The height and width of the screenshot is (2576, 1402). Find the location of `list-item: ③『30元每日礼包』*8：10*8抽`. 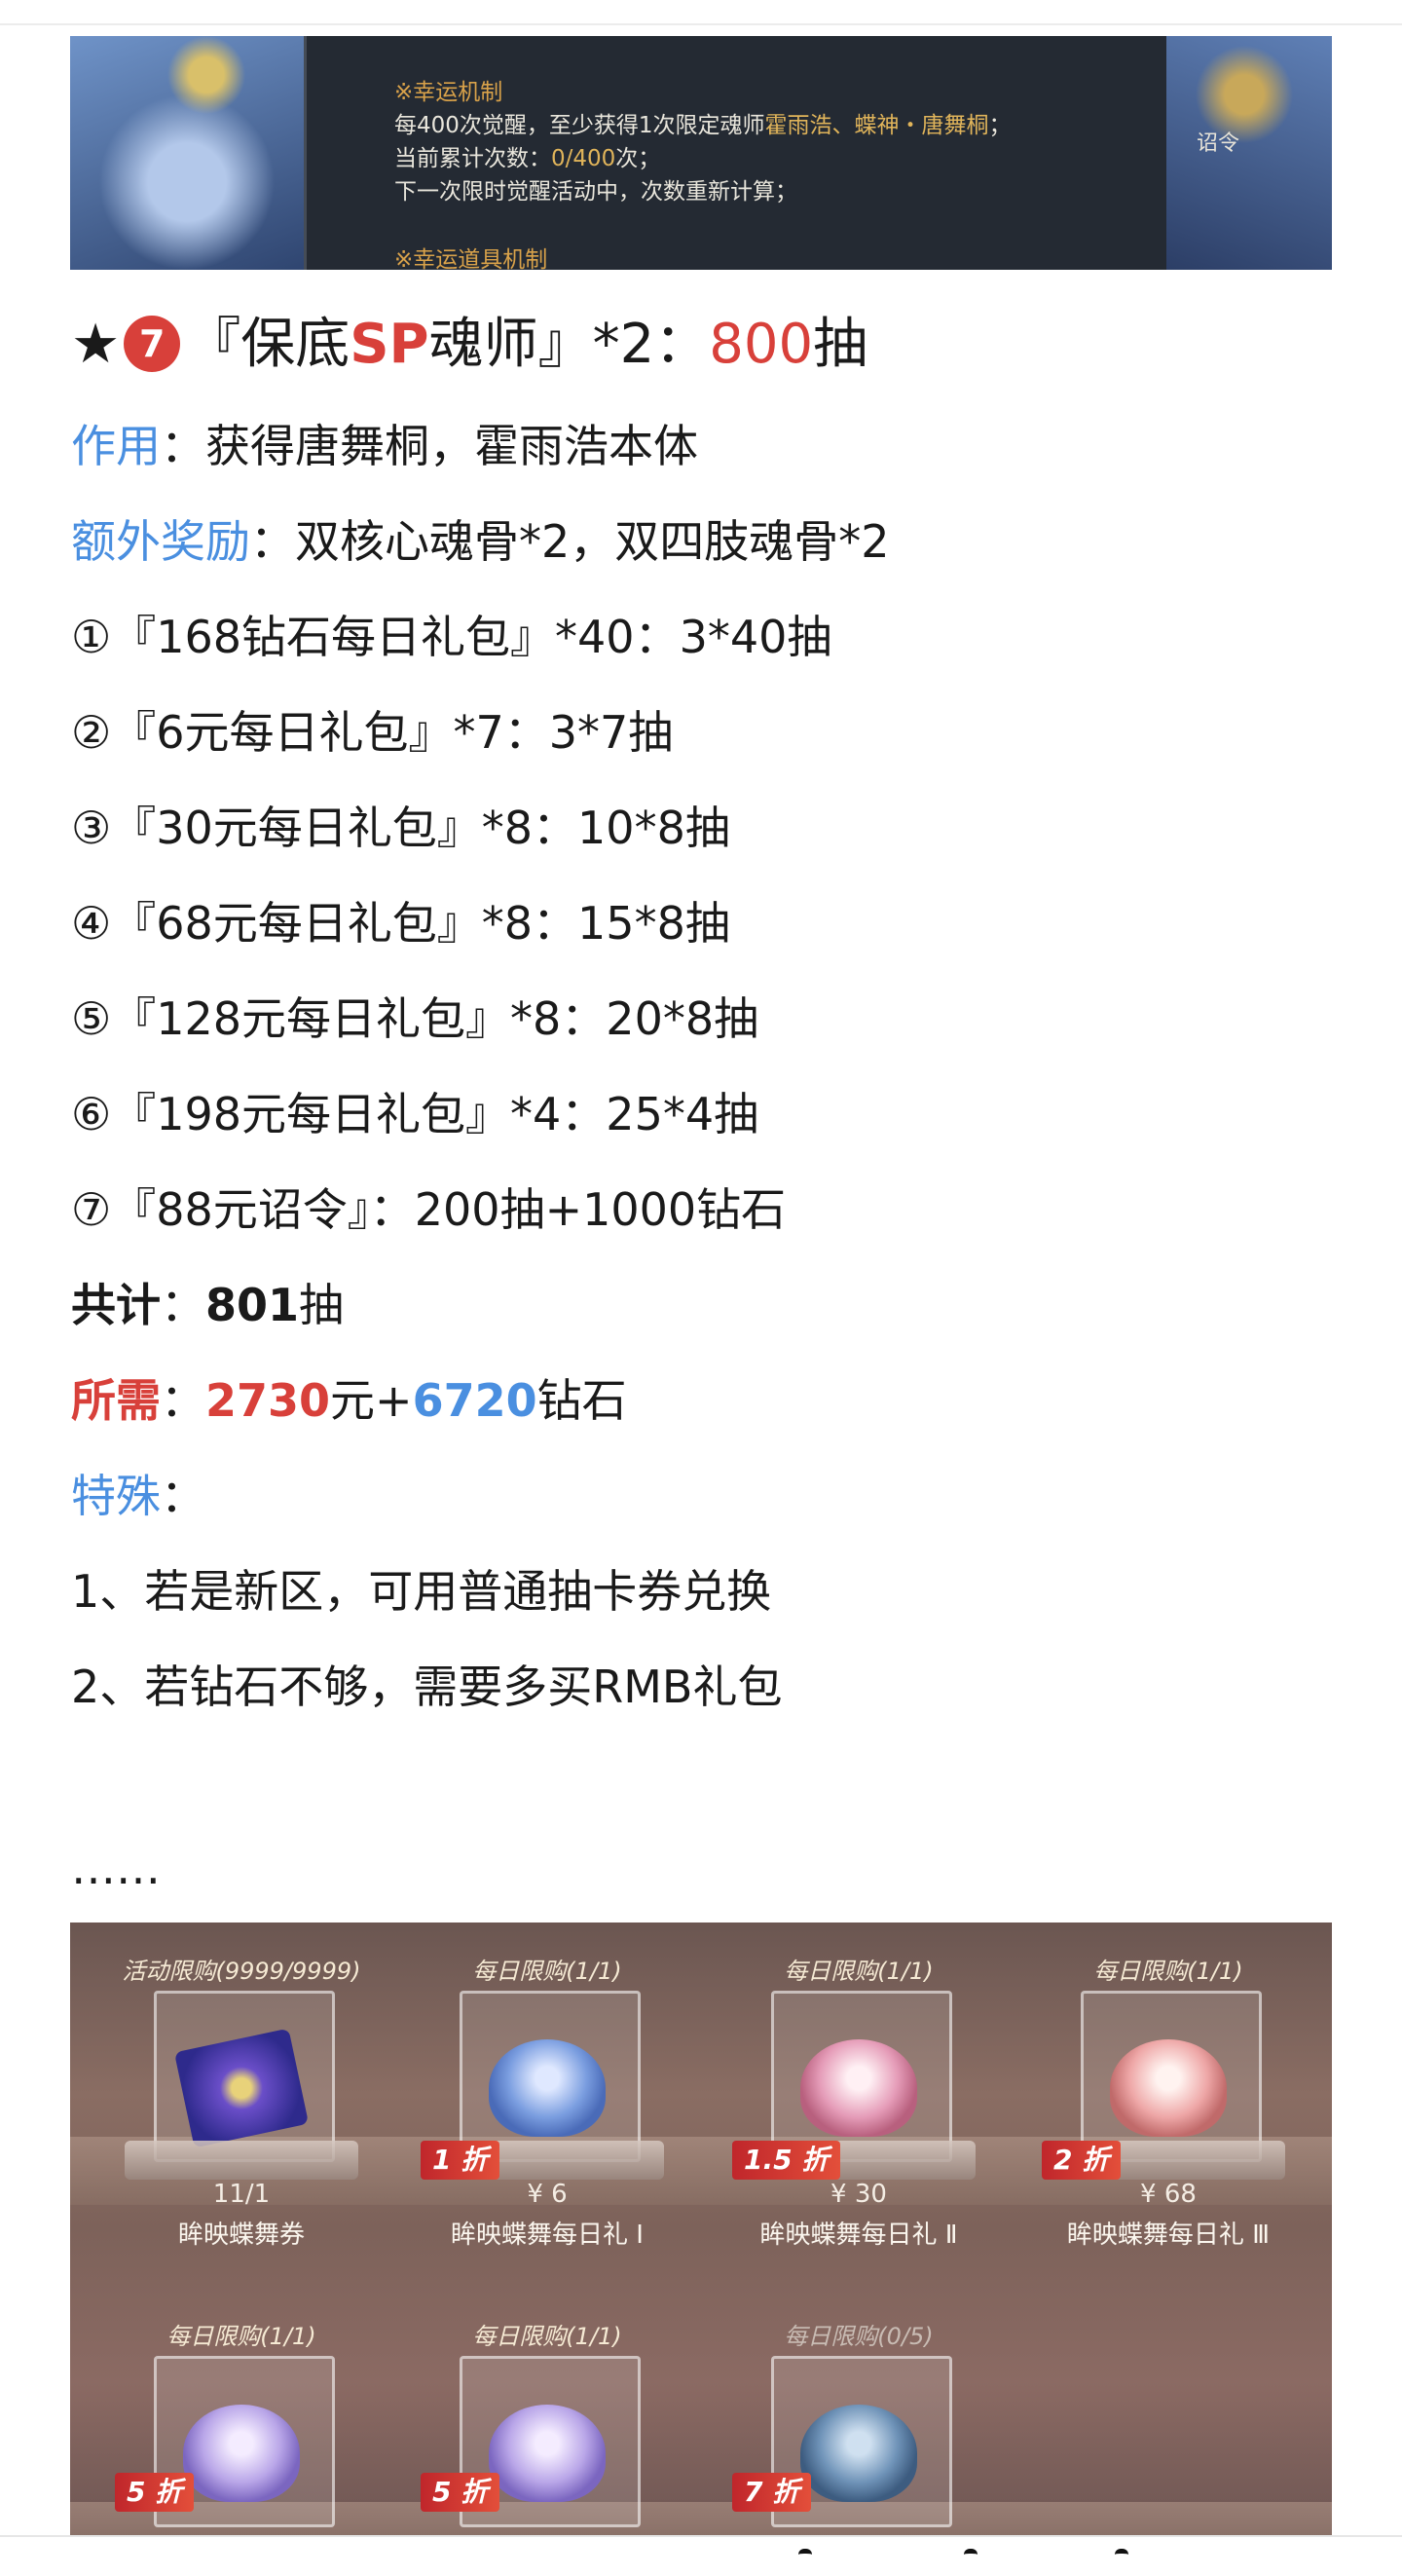

list-item: ③『30元每日礼包』*8：10*8抽 is located at coordinates (400, 828).